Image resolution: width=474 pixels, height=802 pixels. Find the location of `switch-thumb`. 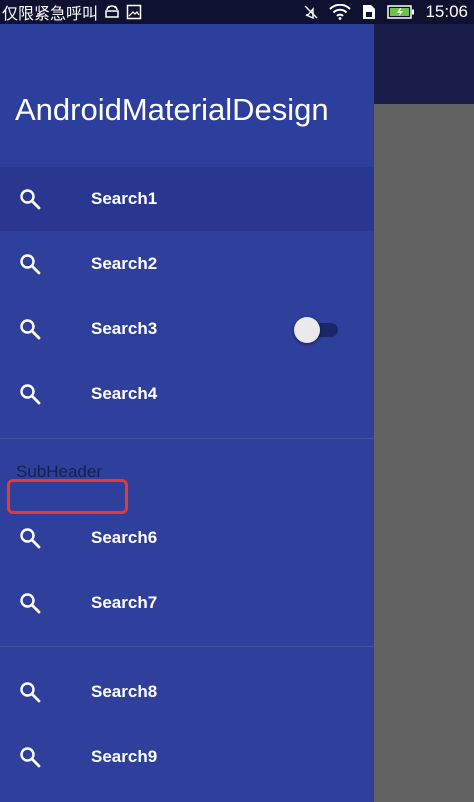

switch-thumb is located at coordinates (307, 330).